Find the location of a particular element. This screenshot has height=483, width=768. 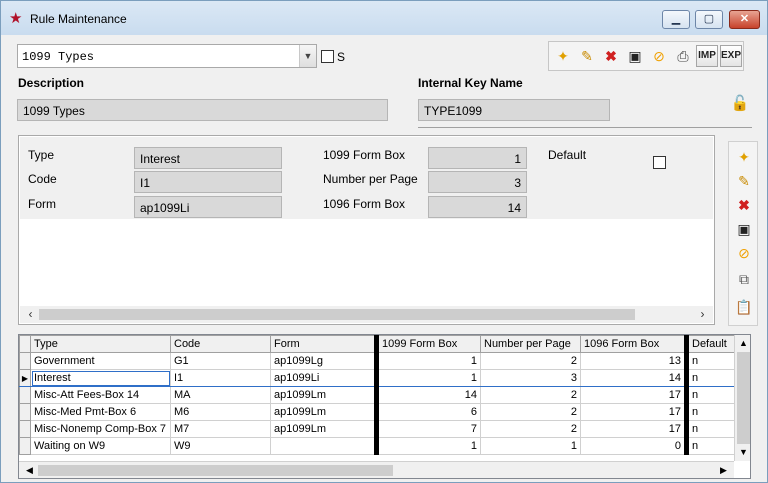

s-checkbox is located at coordinates (327, 56).